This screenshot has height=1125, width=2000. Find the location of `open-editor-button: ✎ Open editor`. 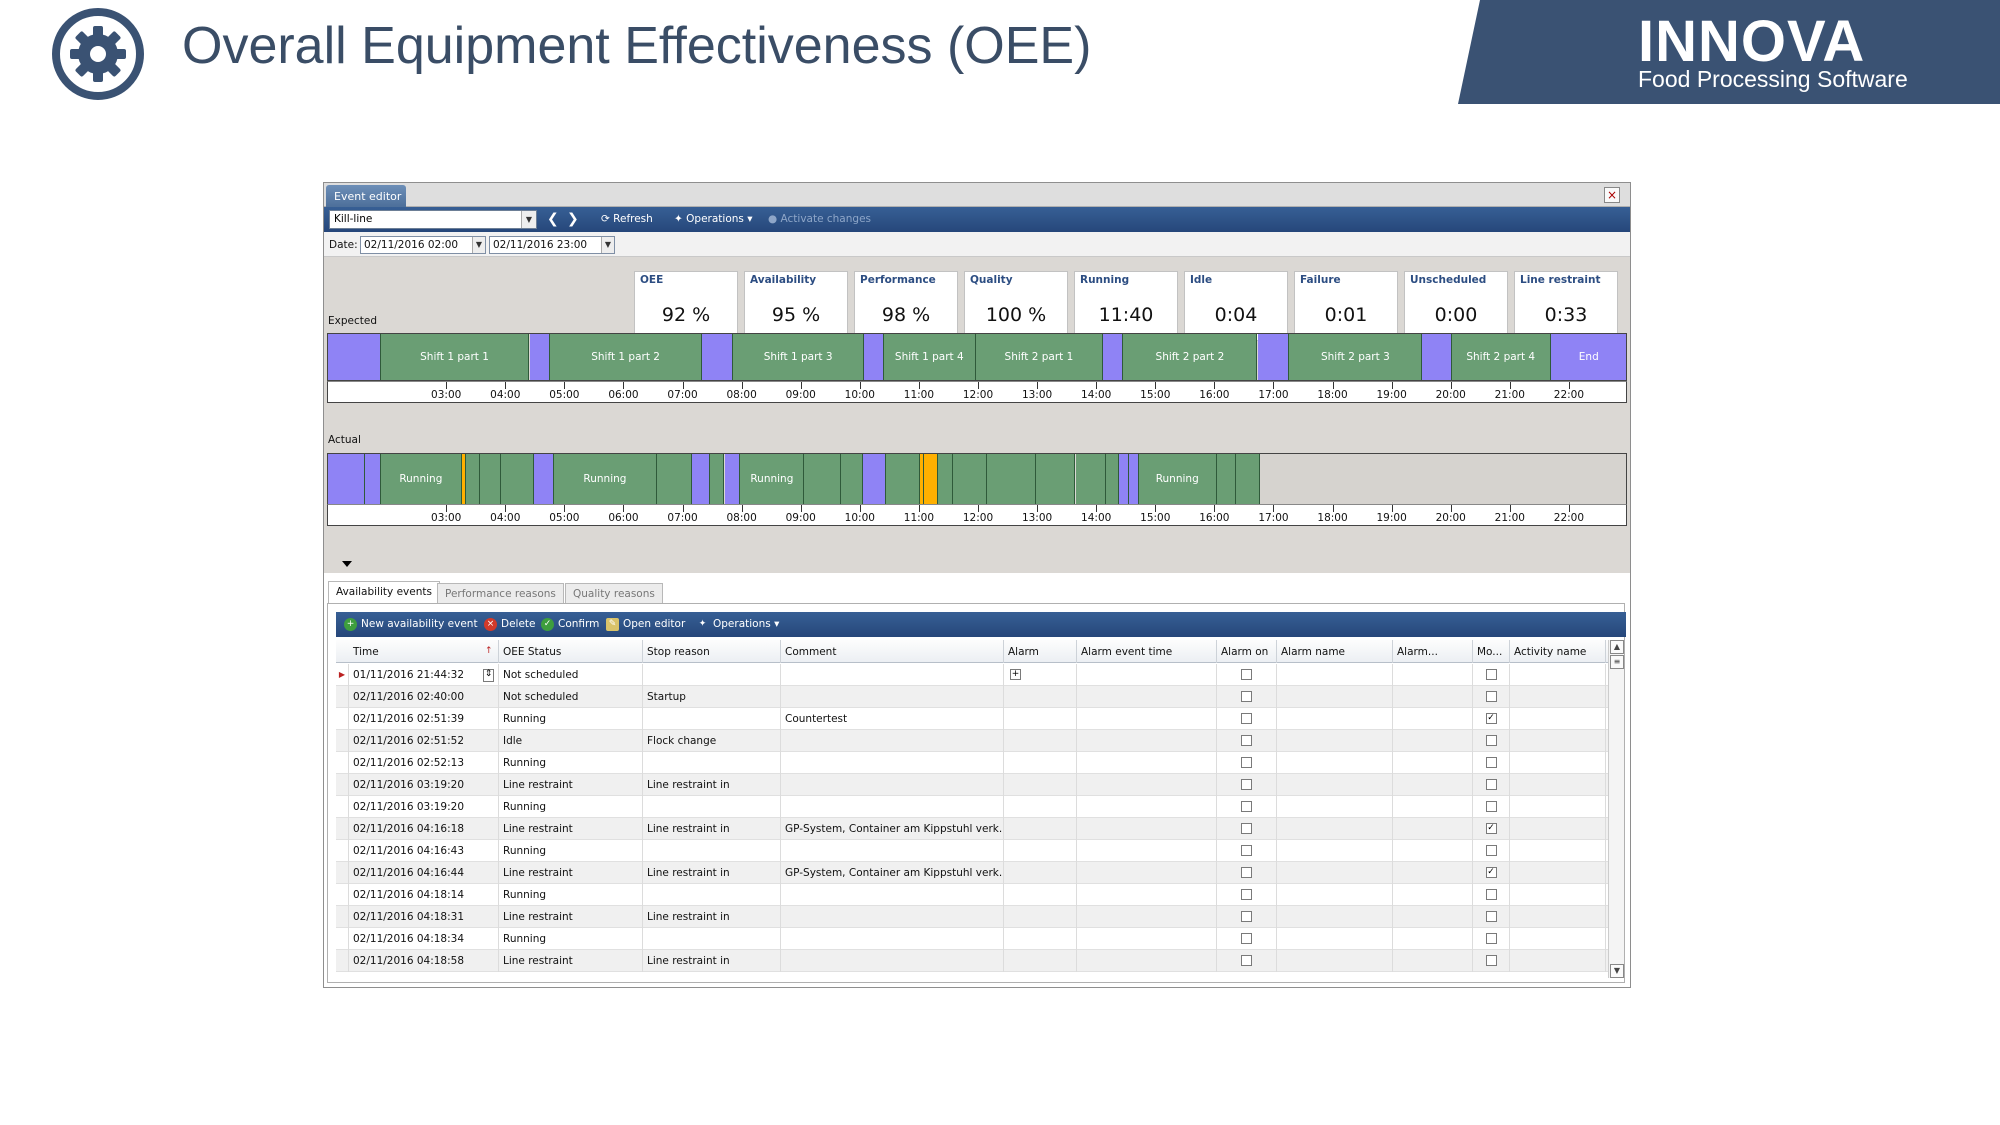

open-editor-button: ✎ Open editor is located at coordinates (645, 624).